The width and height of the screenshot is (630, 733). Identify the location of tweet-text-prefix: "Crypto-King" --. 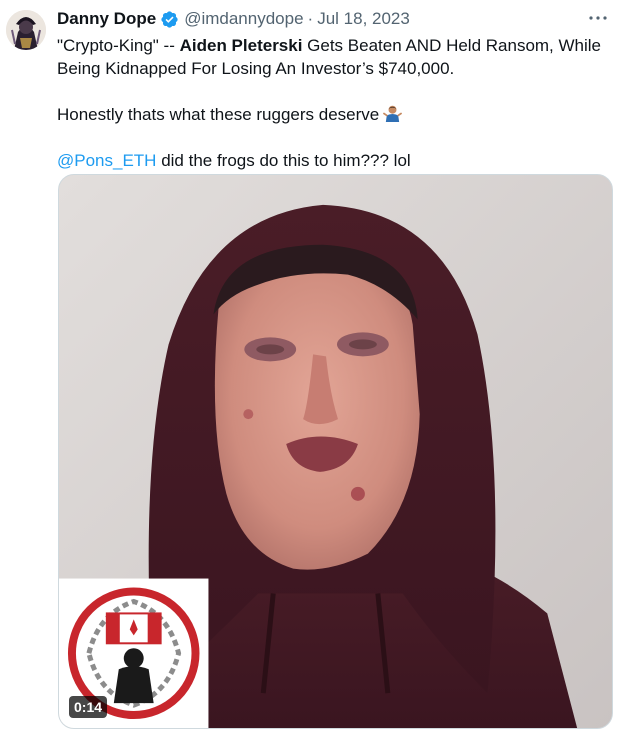
(118, 45).